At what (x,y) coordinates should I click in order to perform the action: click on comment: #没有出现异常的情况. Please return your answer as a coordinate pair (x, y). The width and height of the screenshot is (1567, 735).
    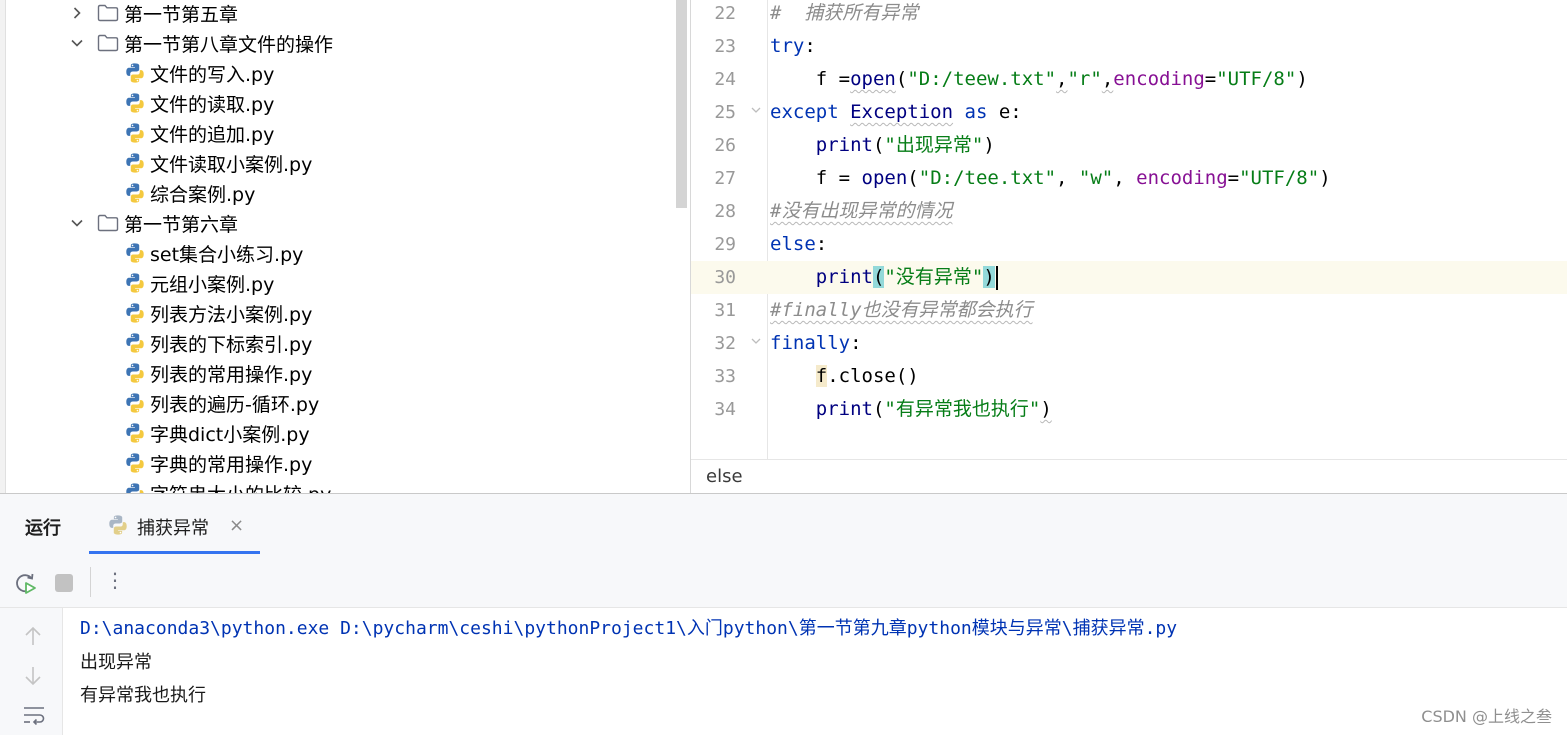
    Looking at the image, I should click on (861, 211).